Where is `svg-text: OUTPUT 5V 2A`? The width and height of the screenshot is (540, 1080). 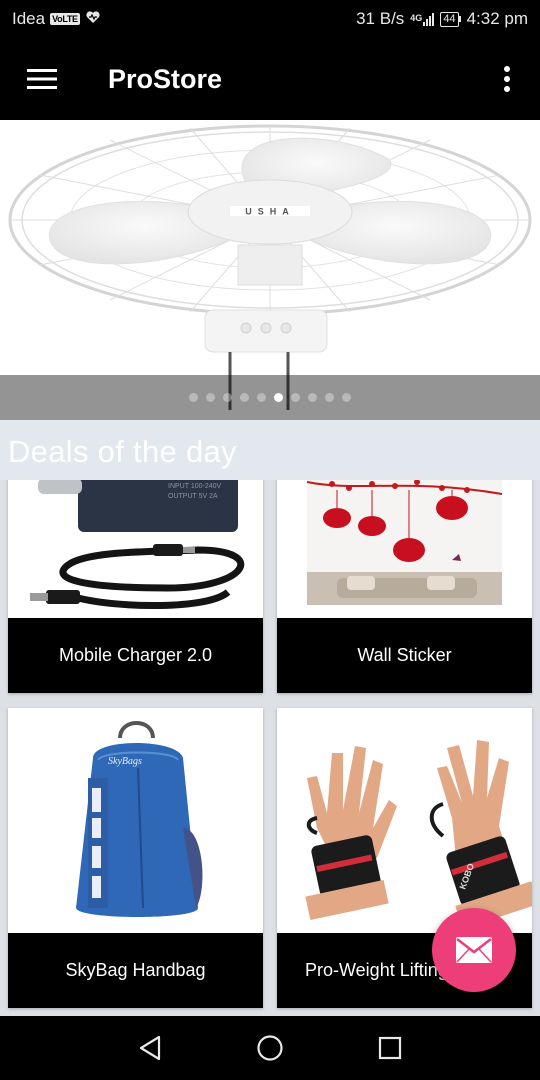
svg-text: OUTPUT 5V 2A is located at coordinates (193, 496).